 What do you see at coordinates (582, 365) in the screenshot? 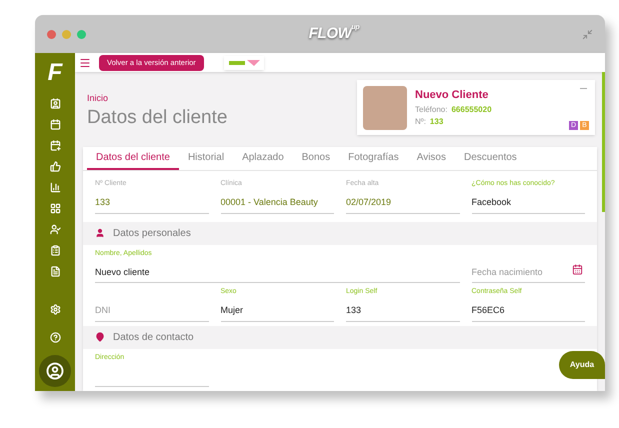
I see `help-button: Ayuda` at bounding box center [582, 365].